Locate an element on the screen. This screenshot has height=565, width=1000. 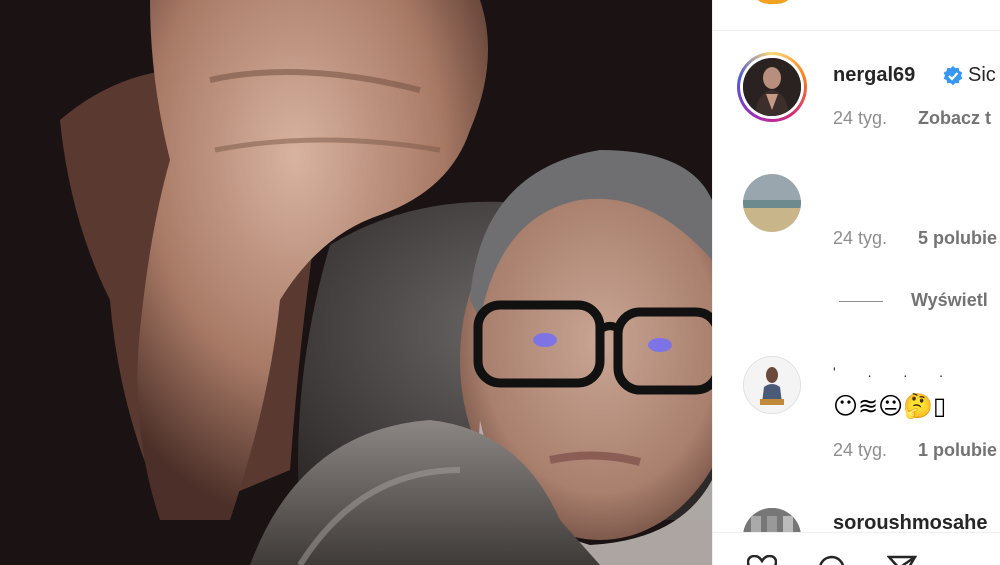
share-icon is located at coordinates (902, 560).